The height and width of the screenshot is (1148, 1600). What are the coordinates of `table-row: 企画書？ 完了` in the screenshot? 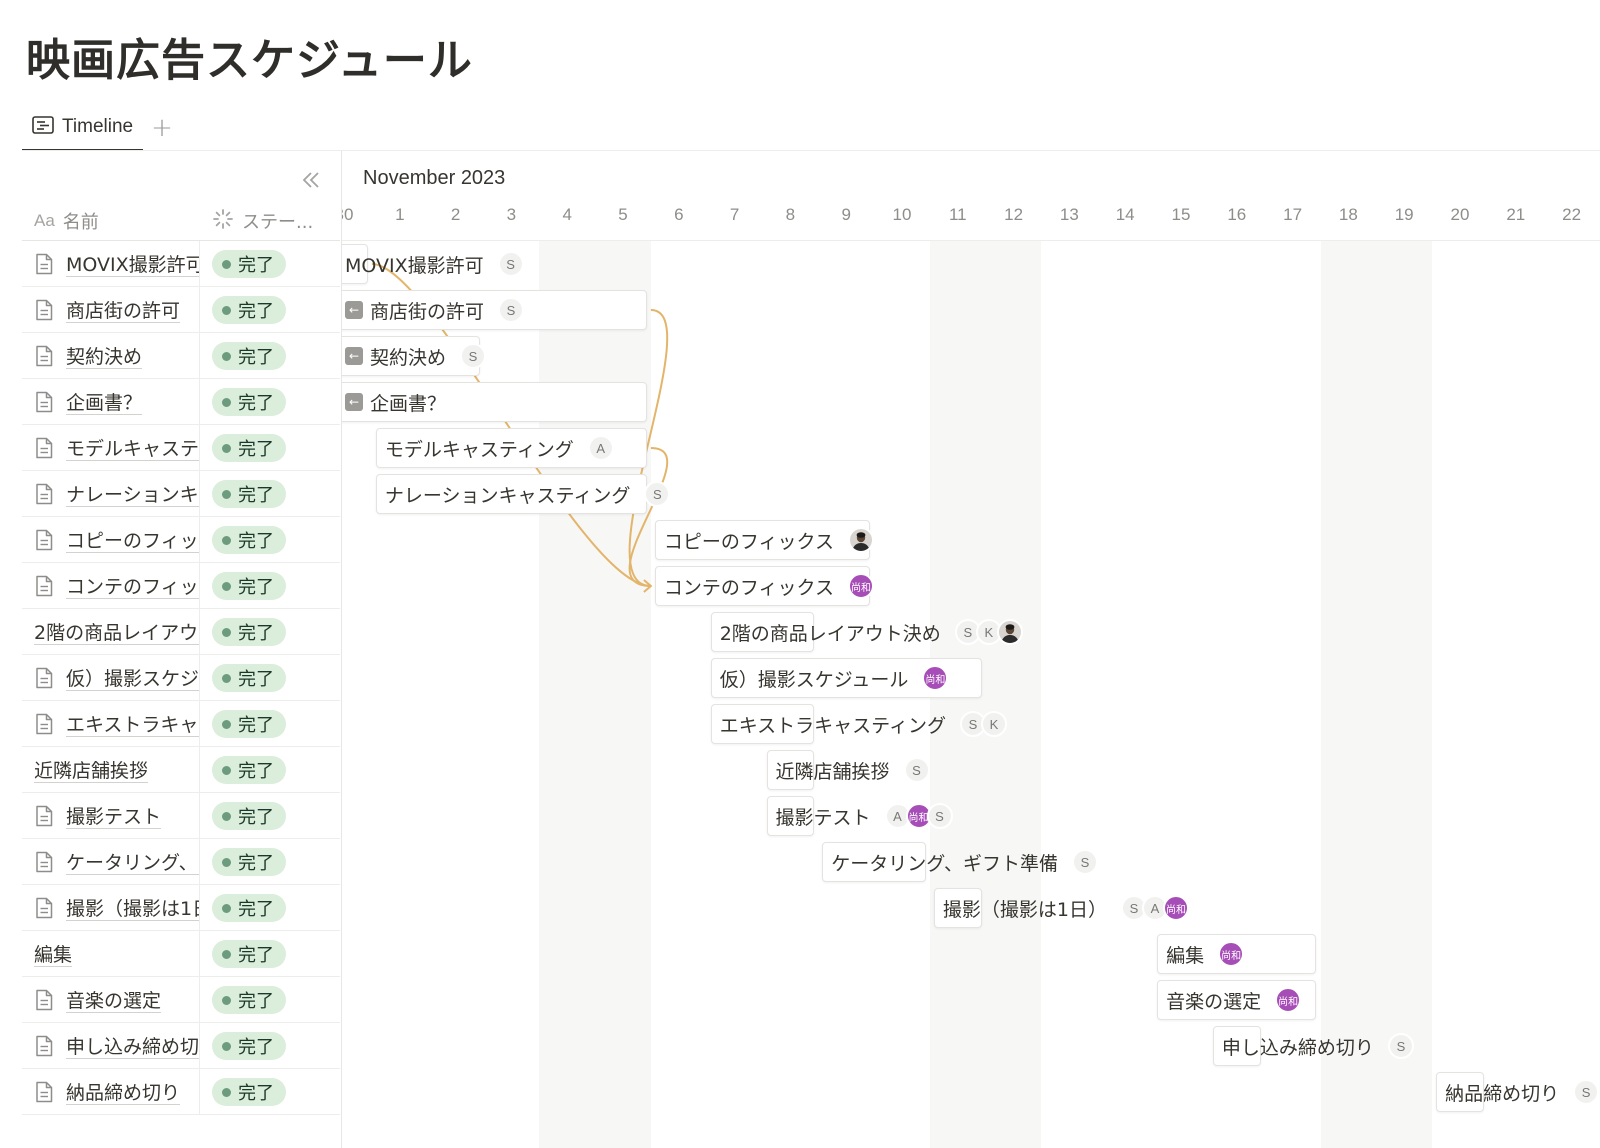 It's located at (181, 402).